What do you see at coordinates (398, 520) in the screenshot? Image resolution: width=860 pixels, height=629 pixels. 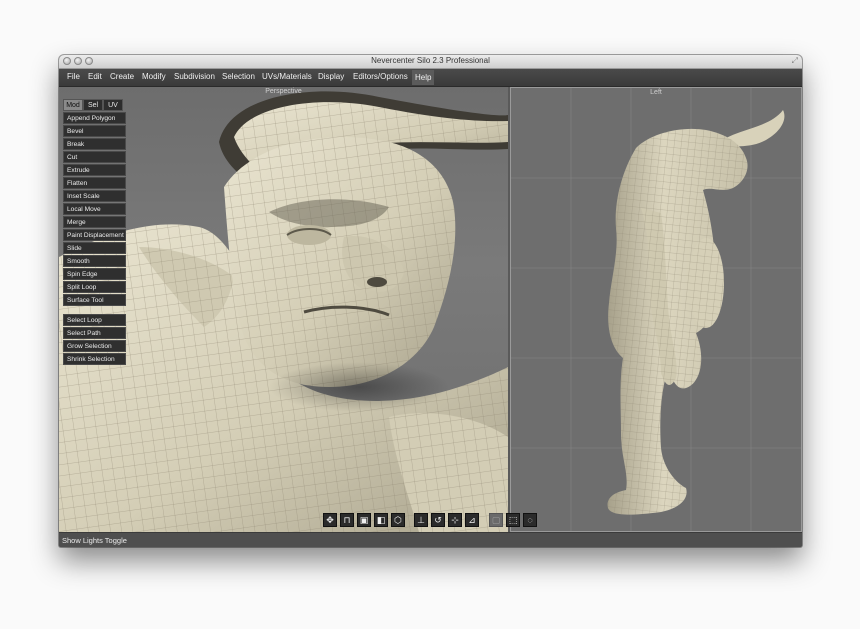 I see `cube-wire-icon: ⬡` at bounding box center [398, 520].